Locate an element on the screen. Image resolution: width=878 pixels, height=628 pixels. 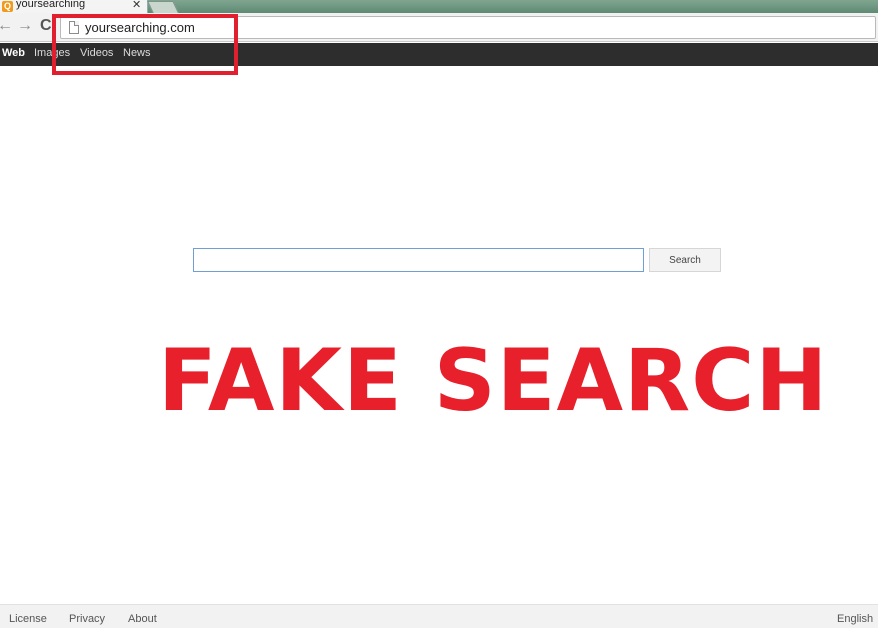
nav-item-videos: Videos is located at coordinates (96, 53).